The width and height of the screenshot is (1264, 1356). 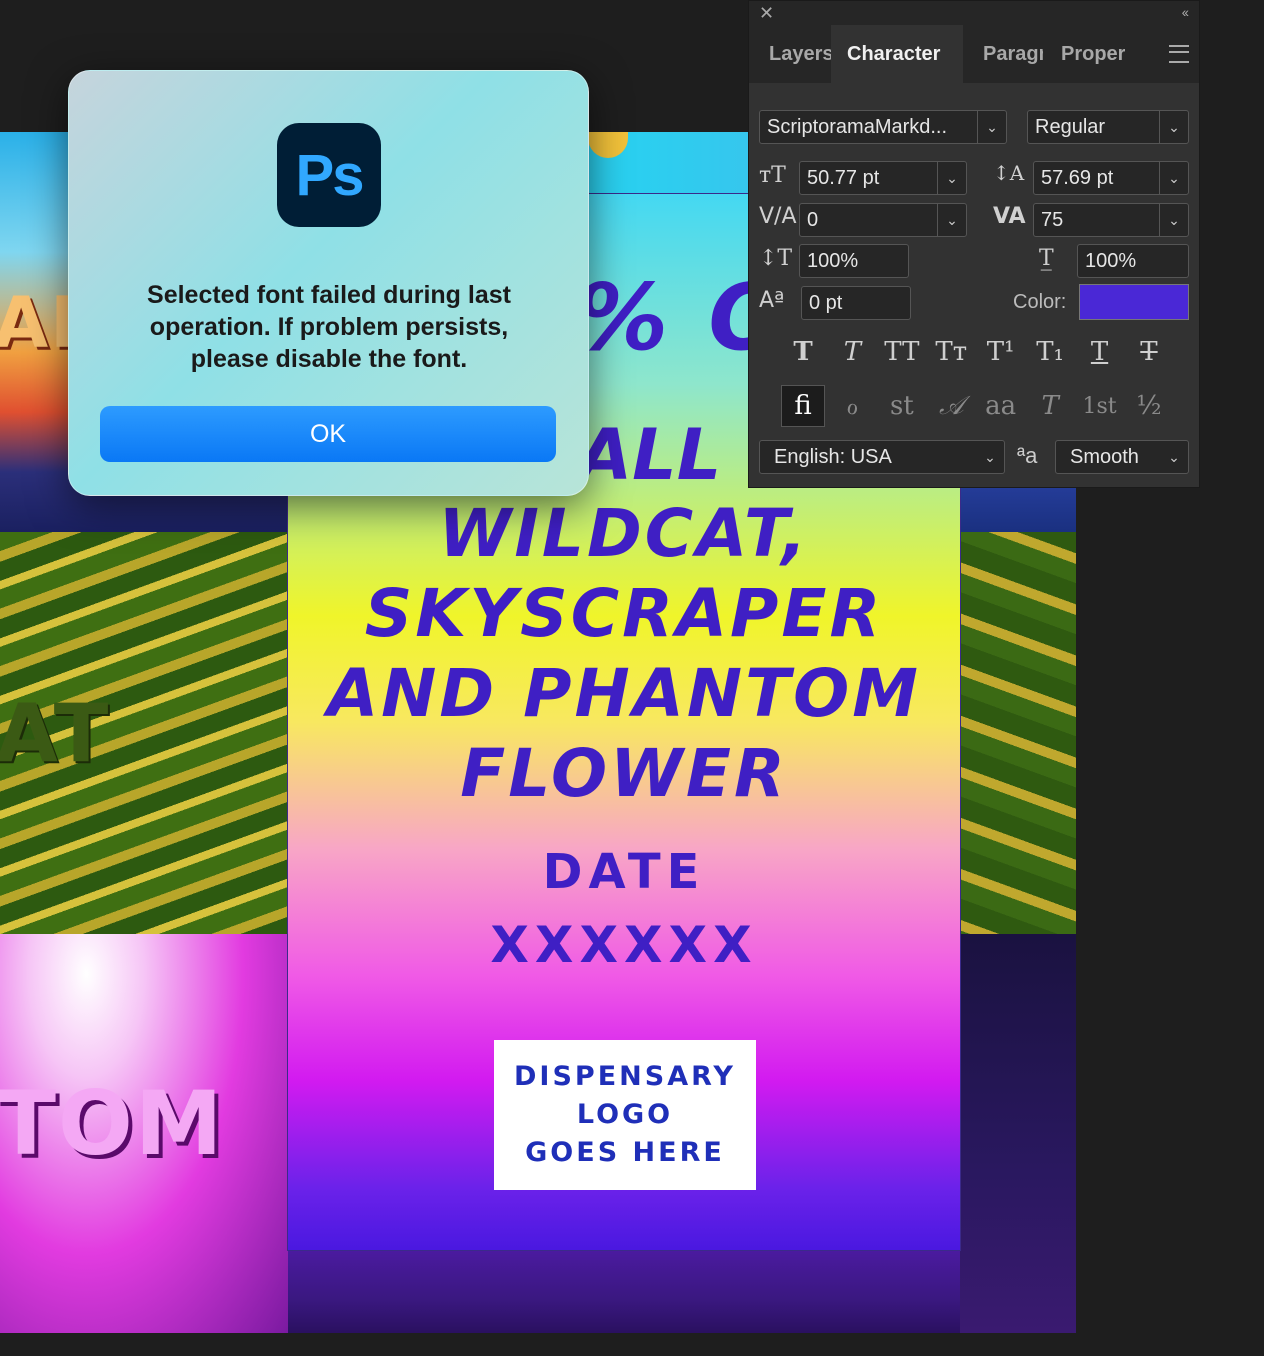 I want to click on antialias-value: Smooth, so click(x=1104, y=456).